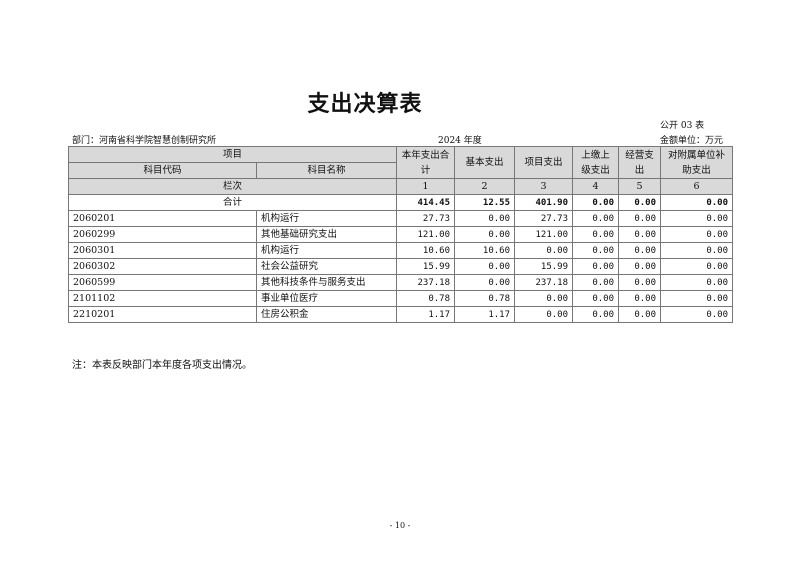 The width and height of the screenshot is (800, 565). Describe the element at coordinates (326, 170) in the screenshot. I see `header-name: 科目名称` at that location.